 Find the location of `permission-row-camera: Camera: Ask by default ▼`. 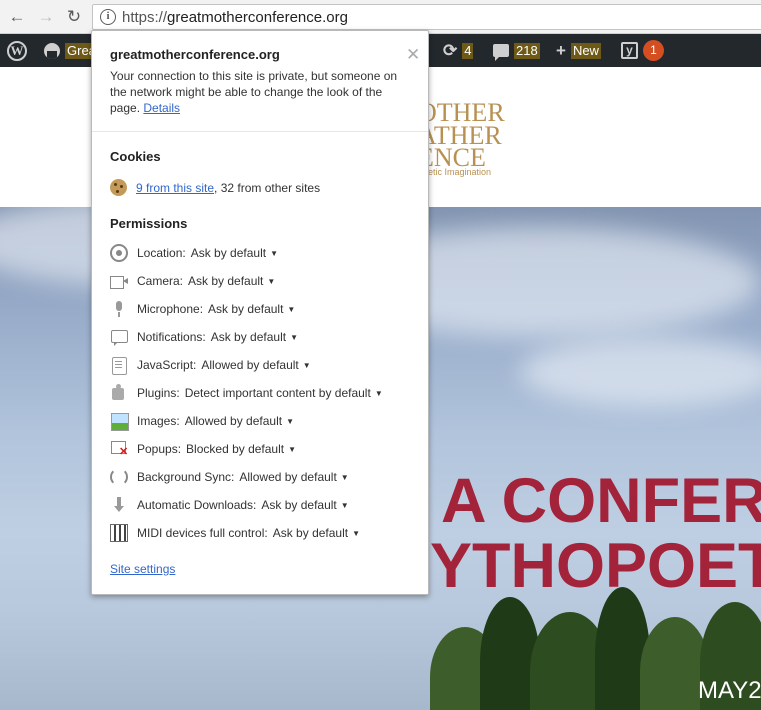

permission-row-camera: Camera: Ask by default ▼ is located at coordinates (192, 281).